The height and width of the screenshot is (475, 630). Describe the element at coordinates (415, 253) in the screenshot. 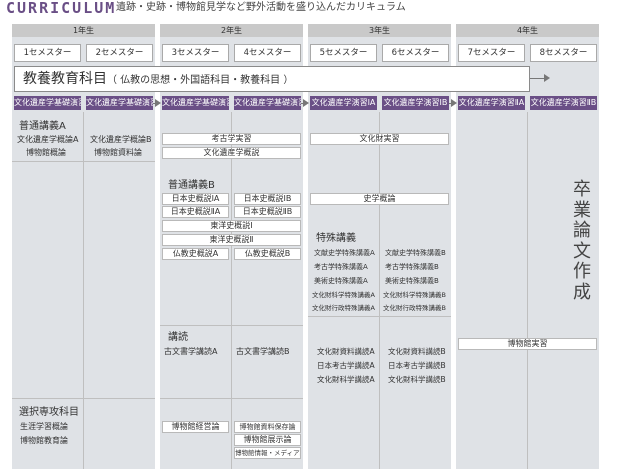

I see `course-item: 文献史学特殊講義B` at that location.